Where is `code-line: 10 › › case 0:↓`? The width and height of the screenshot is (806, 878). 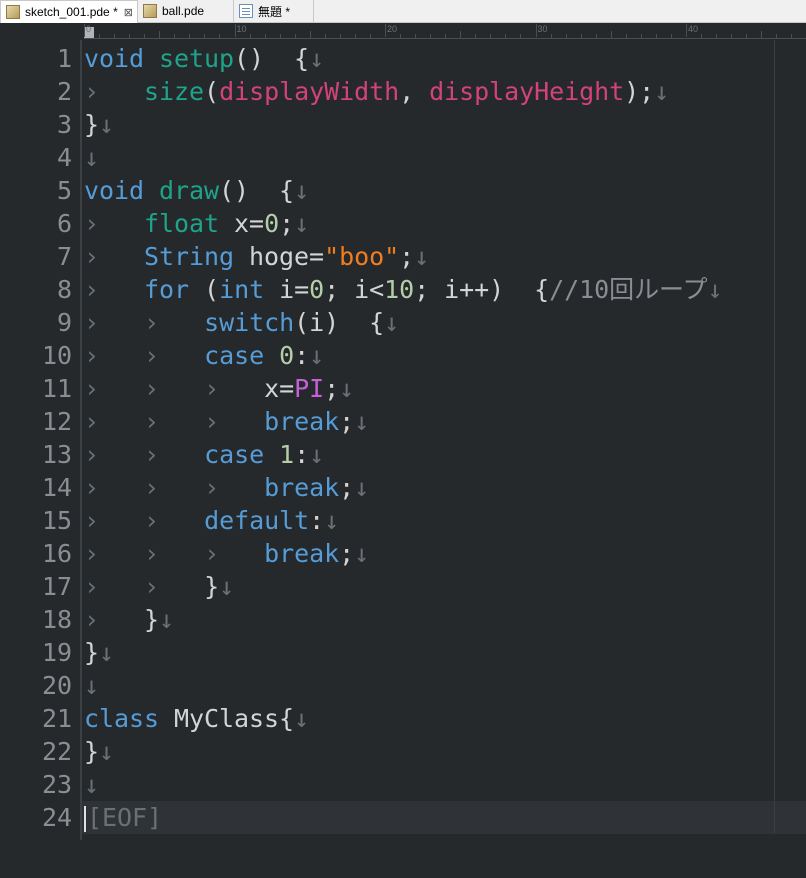 code-line: 10 › › case 0:↓ is located at coordinates (403, 355).